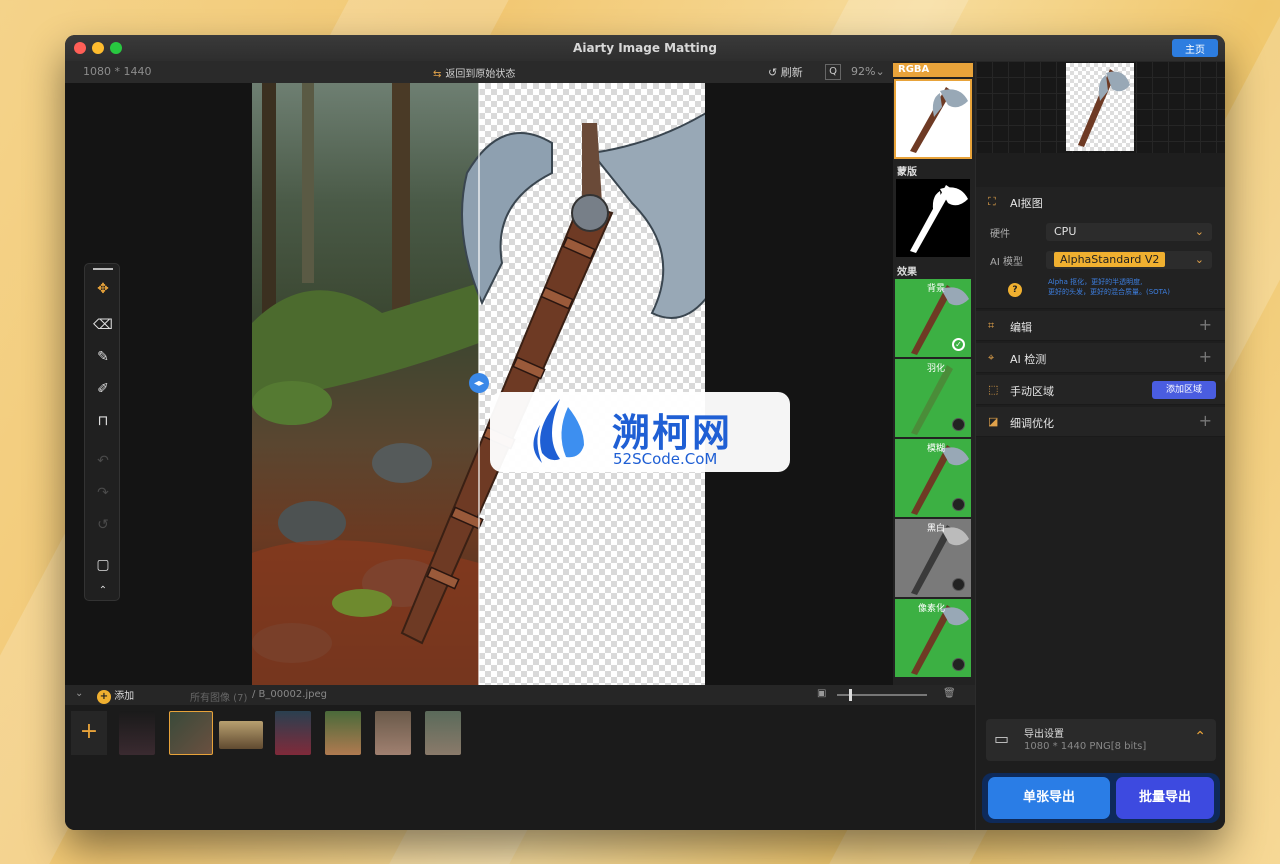  I want to click on collapse-icon: ⌄, so click(79, 693).